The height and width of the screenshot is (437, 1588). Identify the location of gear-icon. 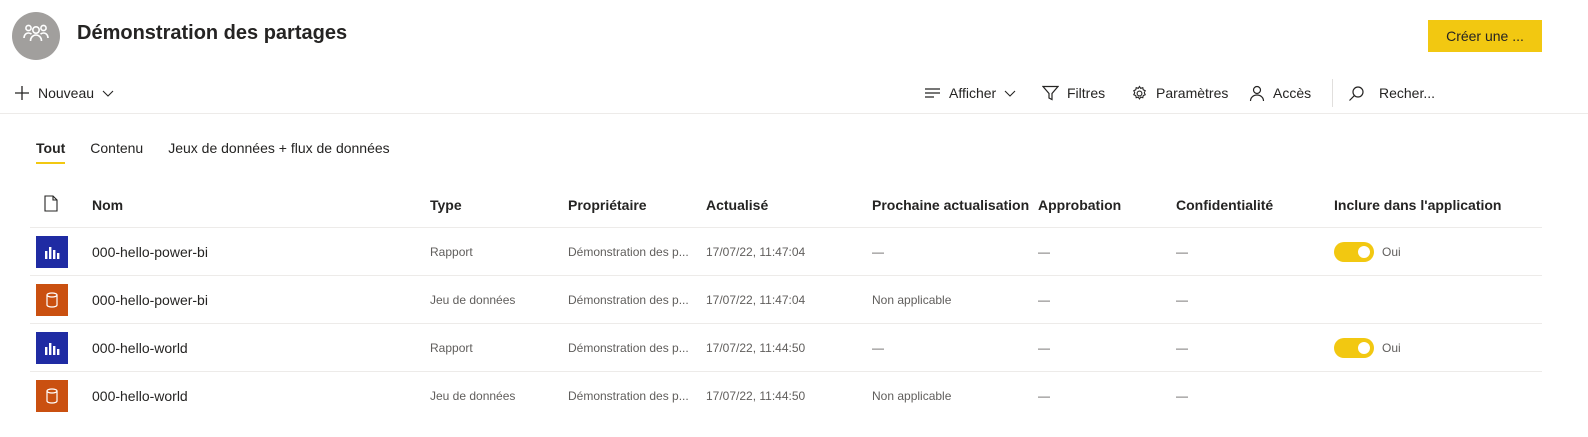
(1139, 93).